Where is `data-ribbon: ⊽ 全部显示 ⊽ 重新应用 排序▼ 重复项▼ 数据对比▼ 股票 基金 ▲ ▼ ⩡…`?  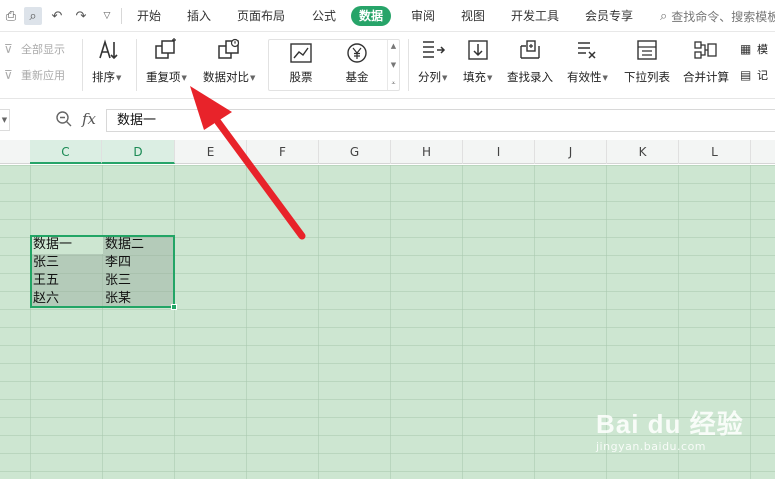
data-ribbon: ⊽ 全部显示 ⊽ 重新应用 排序▼ 重复项▼ 数据对比▼ 股票 基金 ▲ ▼ ⩡… is located at coordinates (387, 66).